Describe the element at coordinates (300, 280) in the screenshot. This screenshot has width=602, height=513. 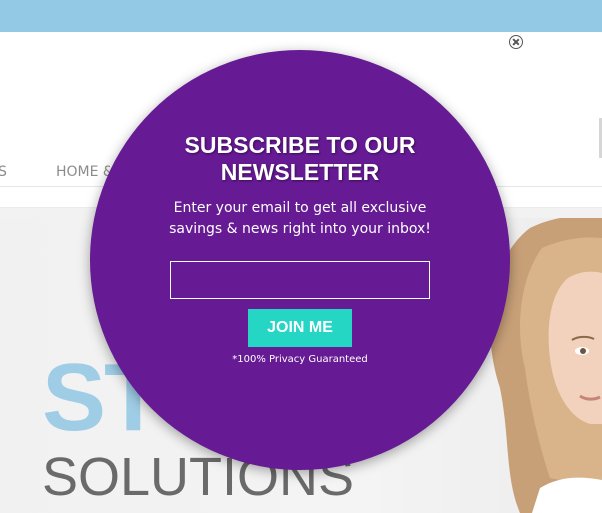
I see `email-input` at that location.